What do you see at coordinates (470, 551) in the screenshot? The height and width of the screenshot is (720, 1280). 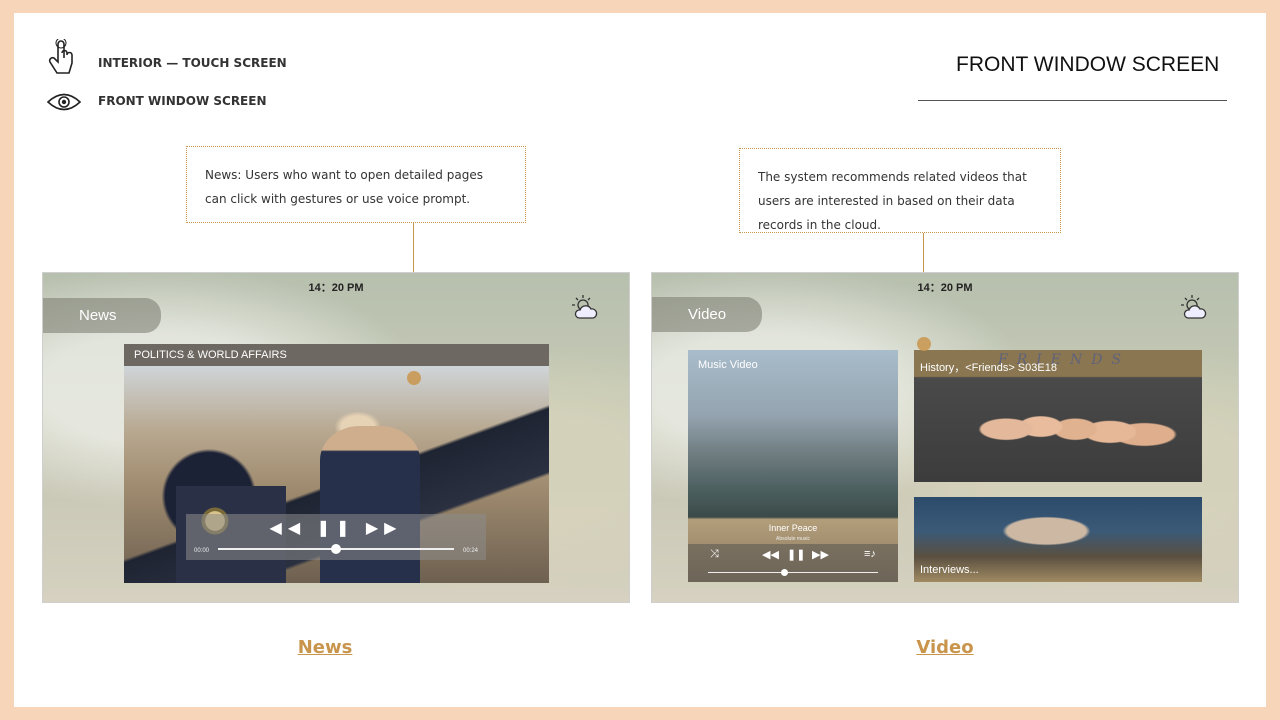 I see `remaining-time: 00:24` at bounding box center [470, 551].